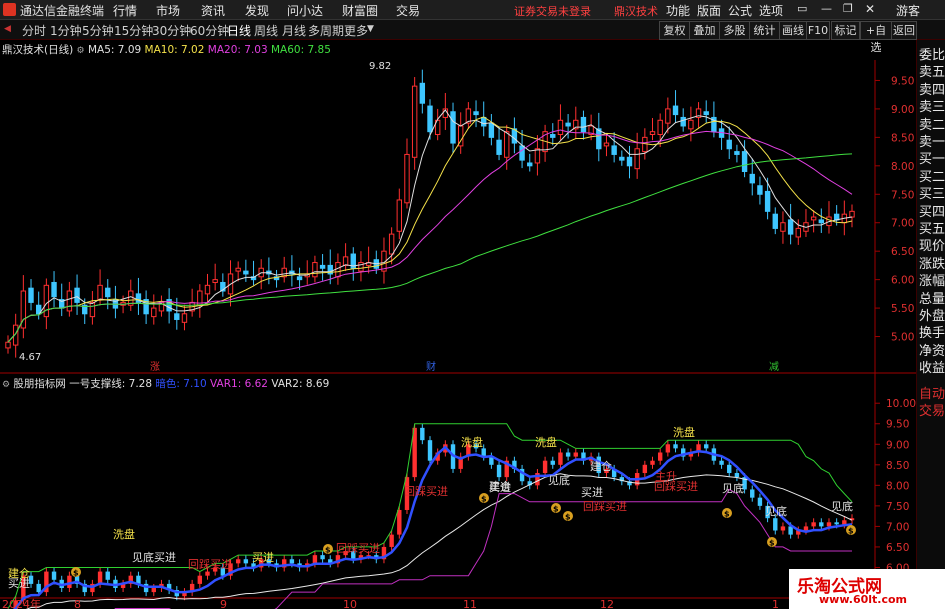 This screenshot has height=609, width=945. I want to click on tab-period-15min: 15分钟, so click(133, 30).